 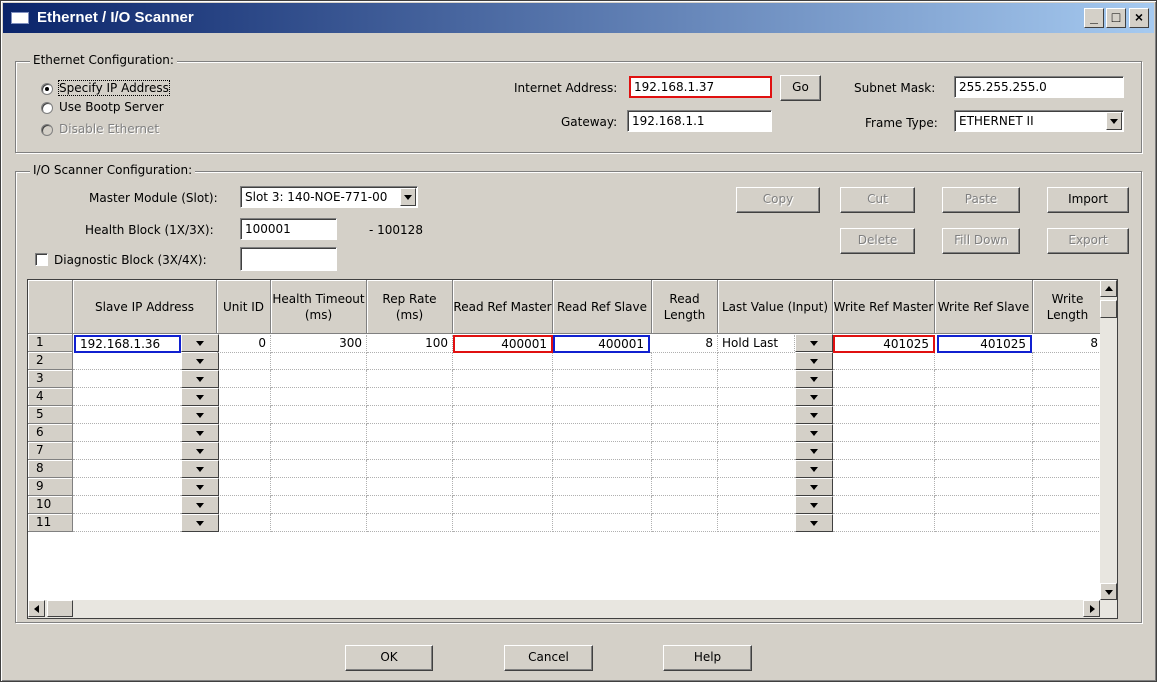 What do you see at coordinates (408, 197) in the screenshot?
I see `master-module-dropdown-button` at bounding box center [408, 197].